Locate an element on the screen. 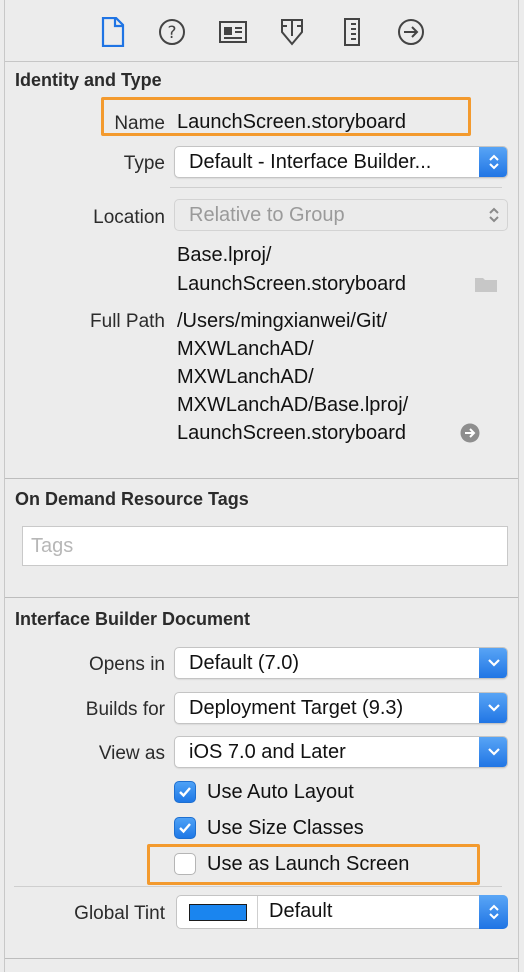  builds-for-popup: Deployment Target (9.3) is located at coordinates (341, 708).